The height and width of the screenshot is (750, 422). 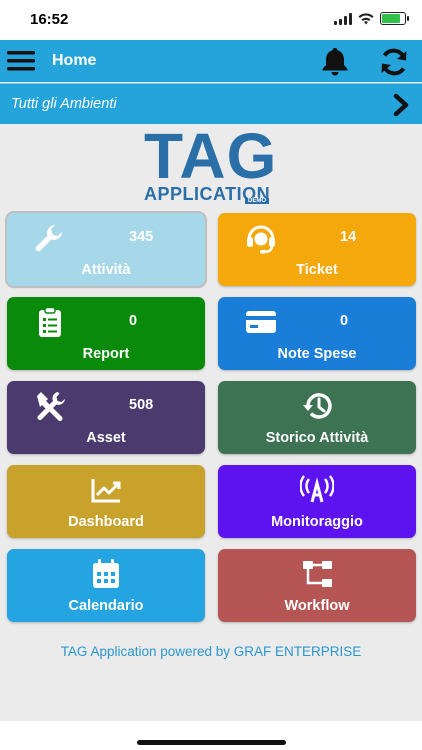 What do you see at coordinates (317, 574) in the screenshot?
I see `workflow-icon` at bounding box center [317, 574].